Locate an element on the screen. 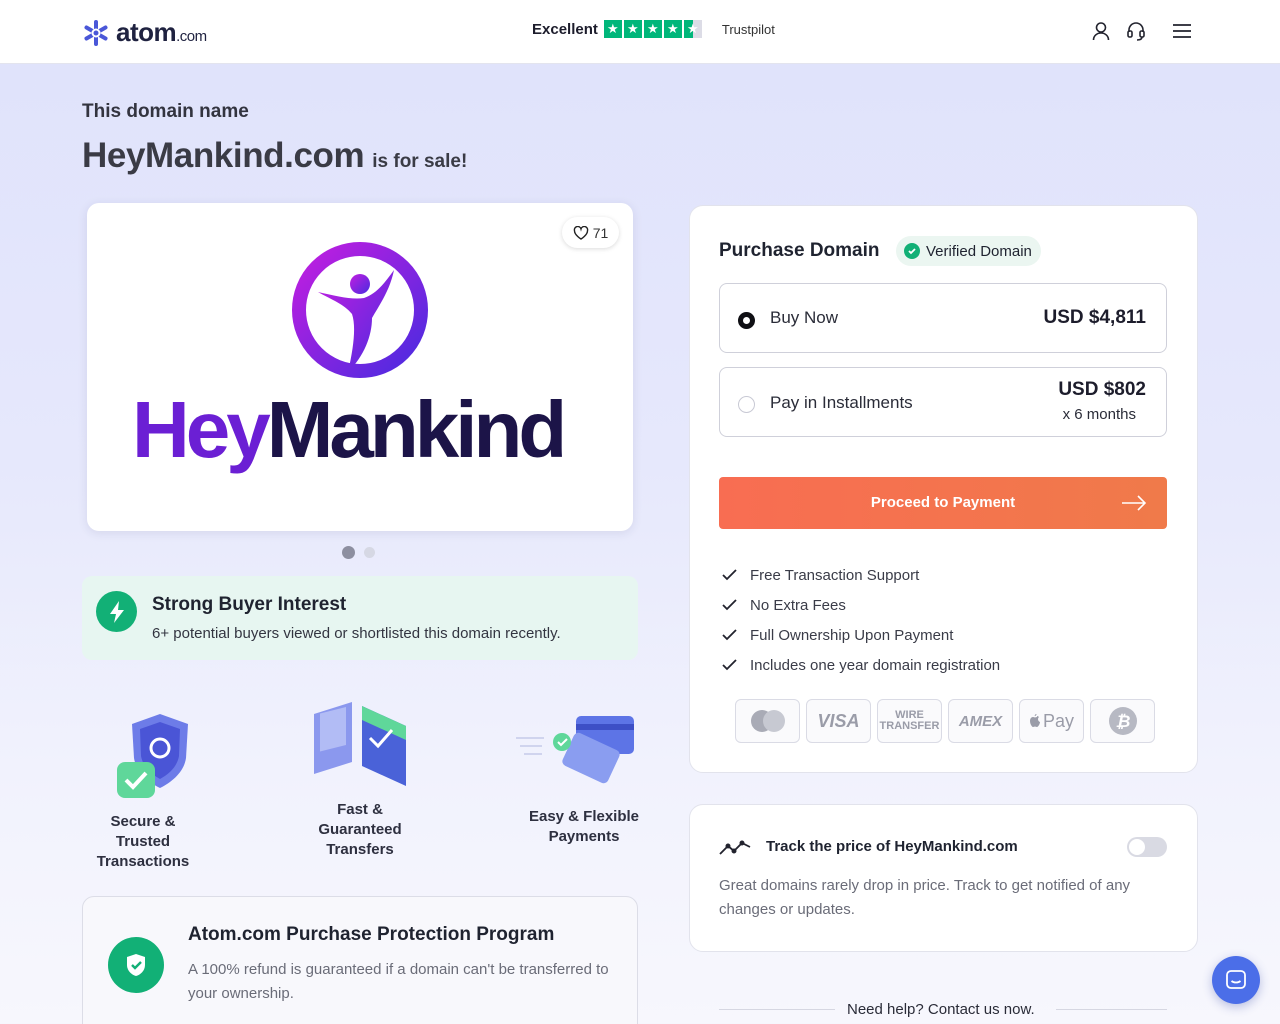  verified-check-icon is located at coordinates (912, 251).